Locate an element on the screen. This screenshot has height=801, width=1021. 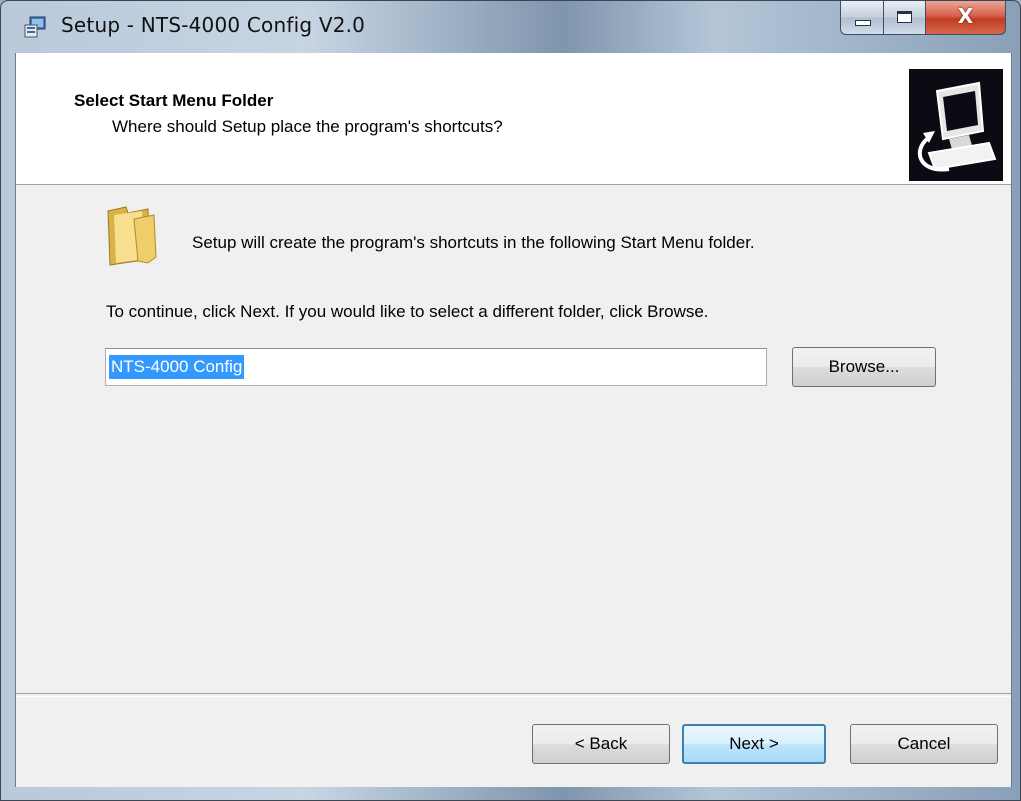
title-bar: Setup - NTS-4000 Config V2.0 X is located at coordinates (510, 27).